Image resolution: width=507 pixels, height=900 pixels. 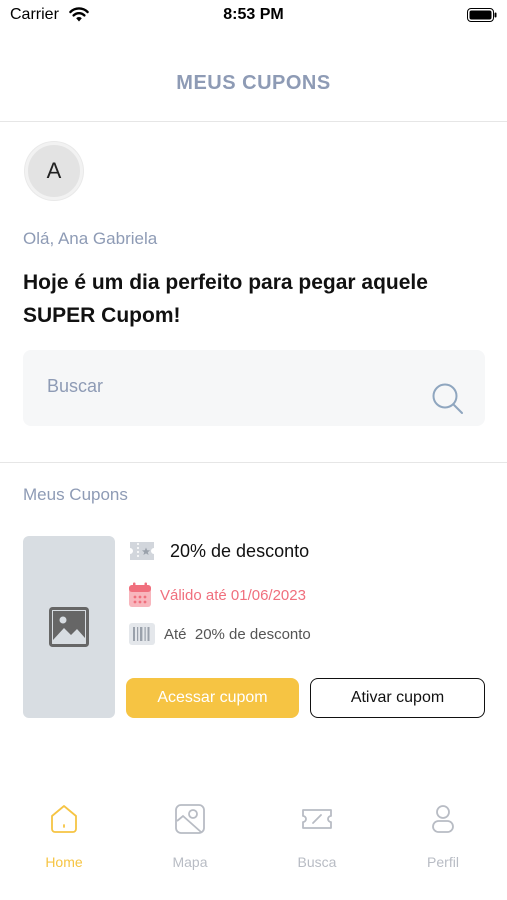 What do you see at coordinates (253, 121) in the screenshot?
I see `header-divider` at bounding box center [253, 121].